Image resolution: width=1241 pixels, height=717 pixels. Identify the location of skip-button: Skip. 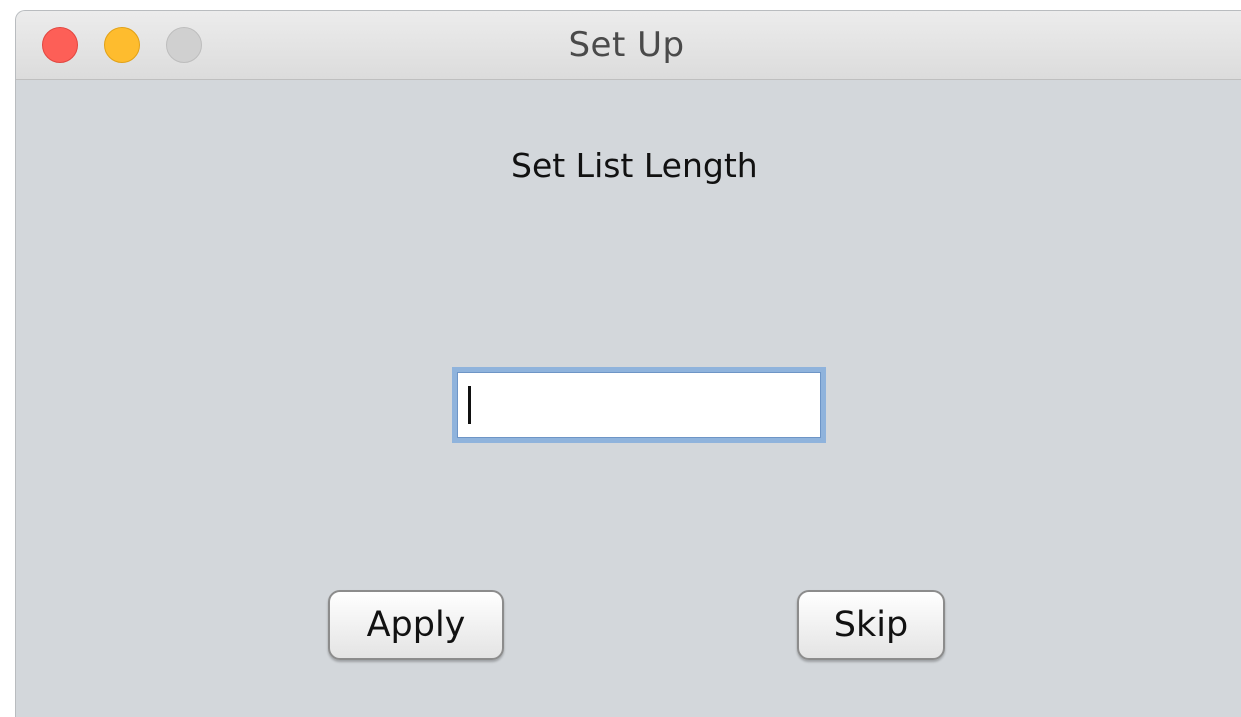
(871, 625).